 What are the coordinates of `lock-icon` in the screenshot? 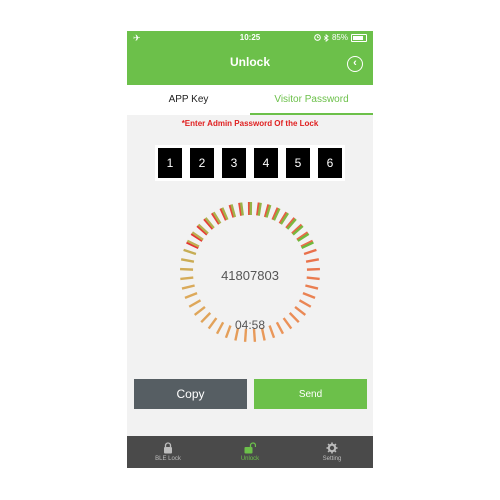 It's located at (168, 448).